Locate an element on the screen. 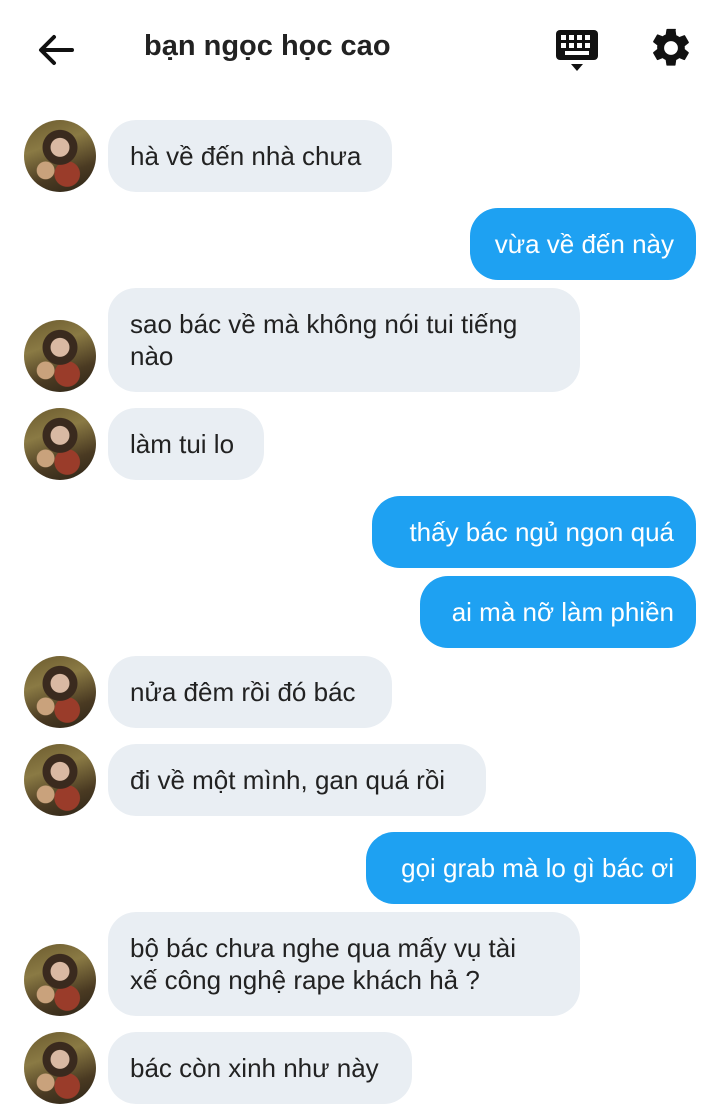  arrow-left-icon is located at coordinates (56, 50).